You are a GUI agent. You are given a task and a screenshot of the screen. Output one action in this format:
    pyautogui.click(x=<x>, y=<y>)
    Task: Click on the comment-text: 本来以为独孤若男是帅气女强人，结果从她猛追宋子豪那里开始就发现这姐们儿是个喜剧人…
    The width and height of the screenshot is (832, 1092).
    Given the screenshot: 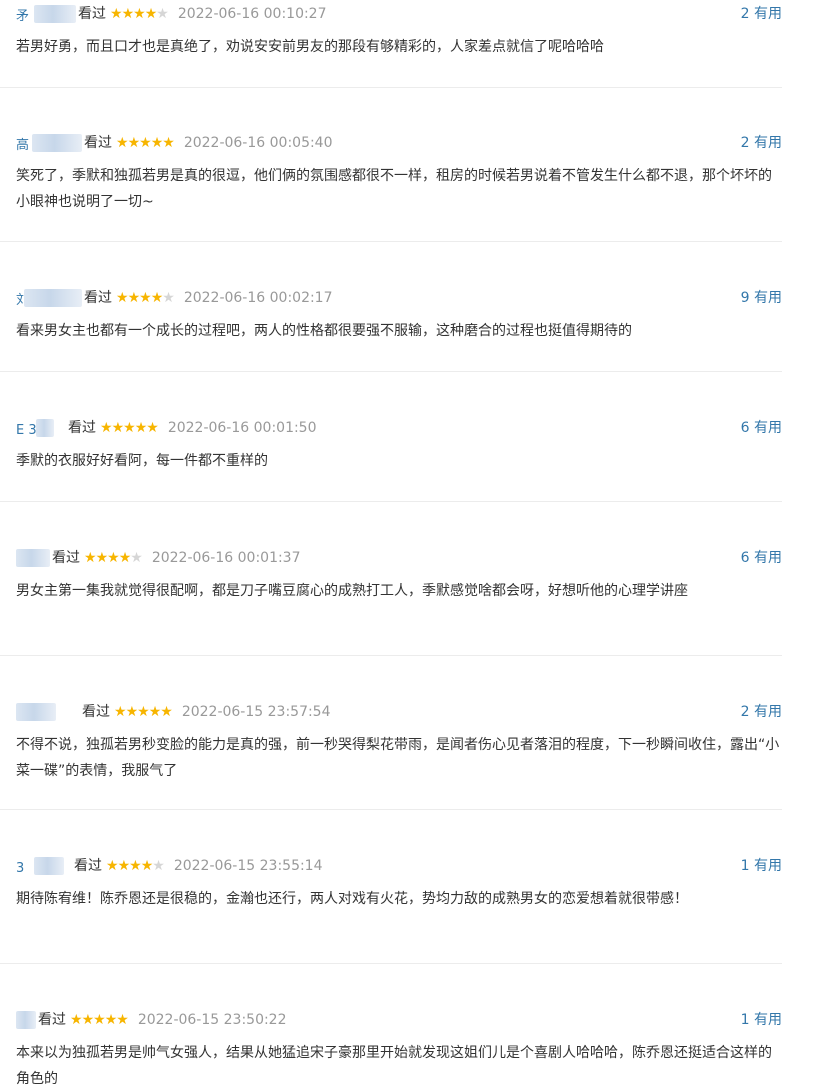 What is the action you would take?
    pyautogui.click(x=394, y=1066)
    